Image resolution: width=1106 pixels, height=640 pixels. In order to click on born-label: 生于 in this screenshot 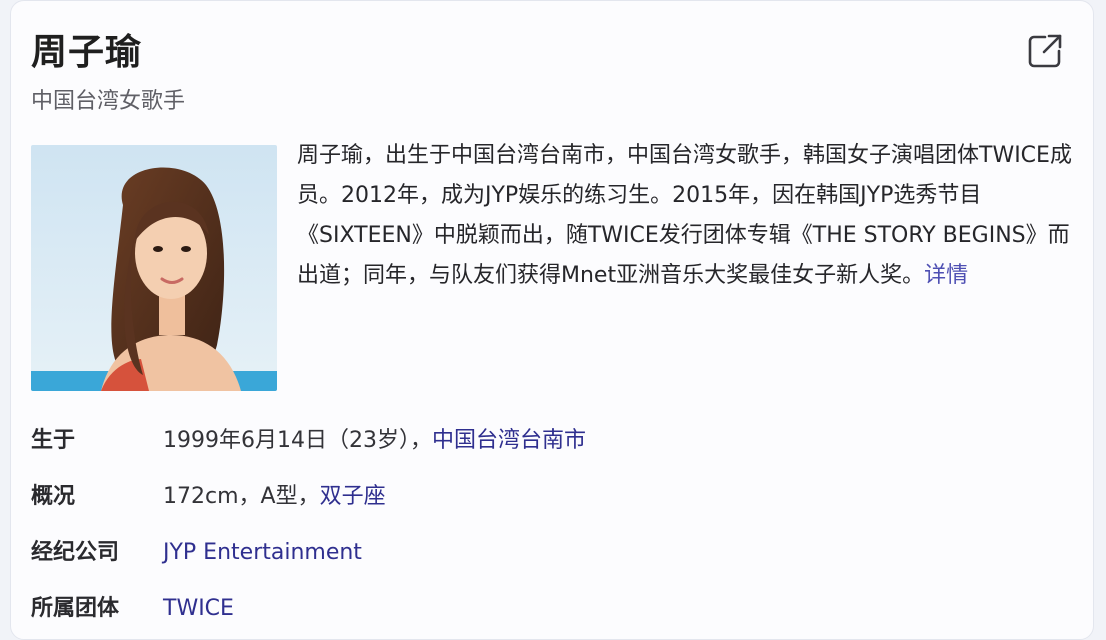, I will do `click(53, 440)`.